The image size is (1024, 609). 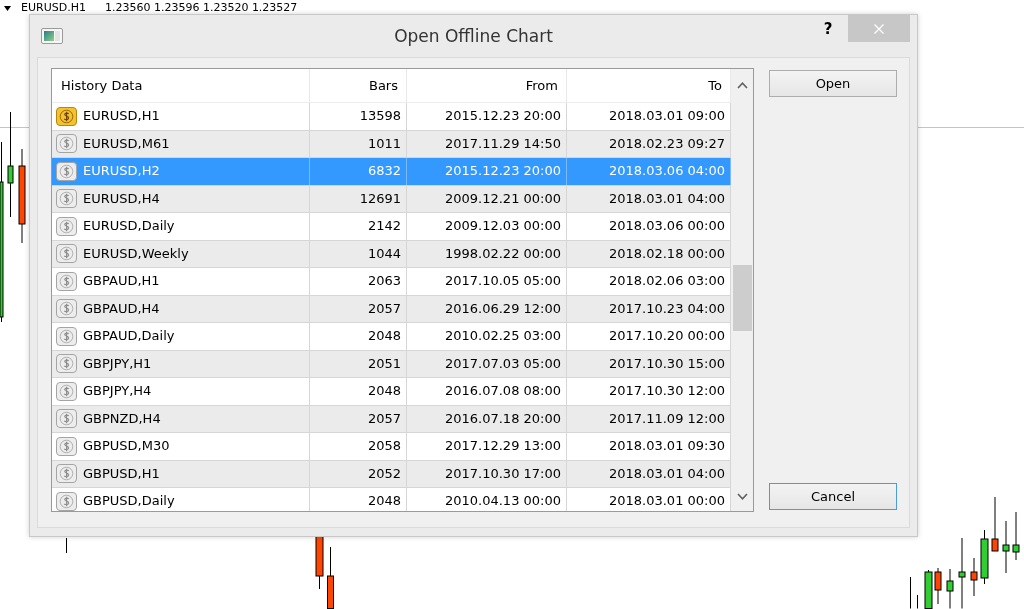 I want to click on table-cell: 2016.07.18 20:00, so click(x=487, y=418).